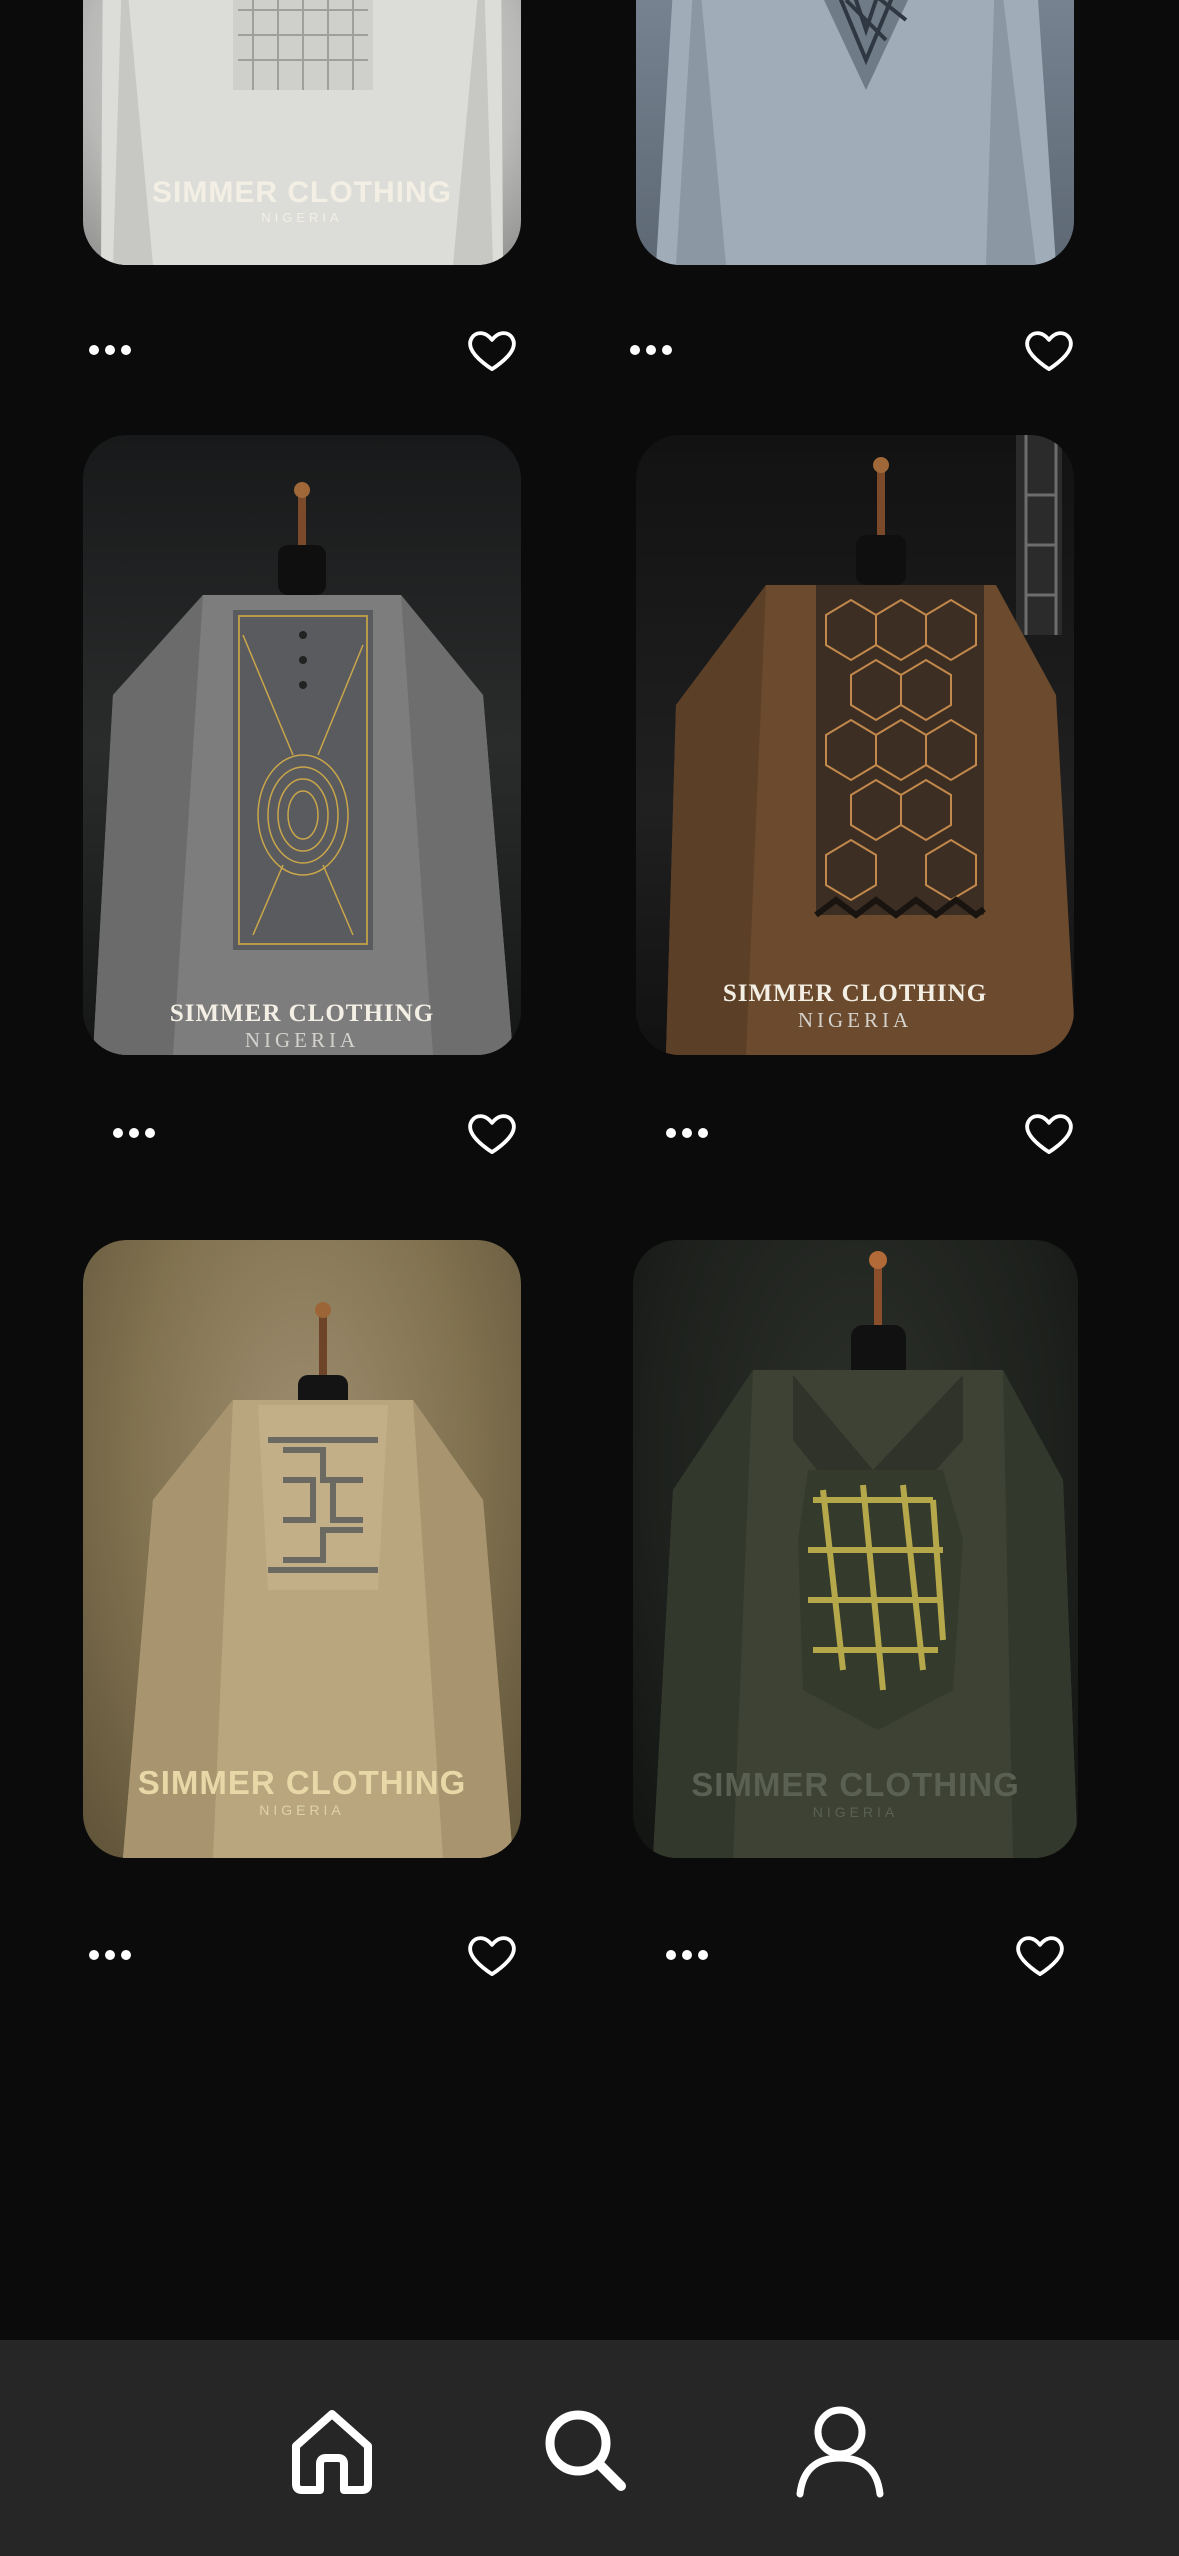  I want to click on home-icon, so click(332, 2452).